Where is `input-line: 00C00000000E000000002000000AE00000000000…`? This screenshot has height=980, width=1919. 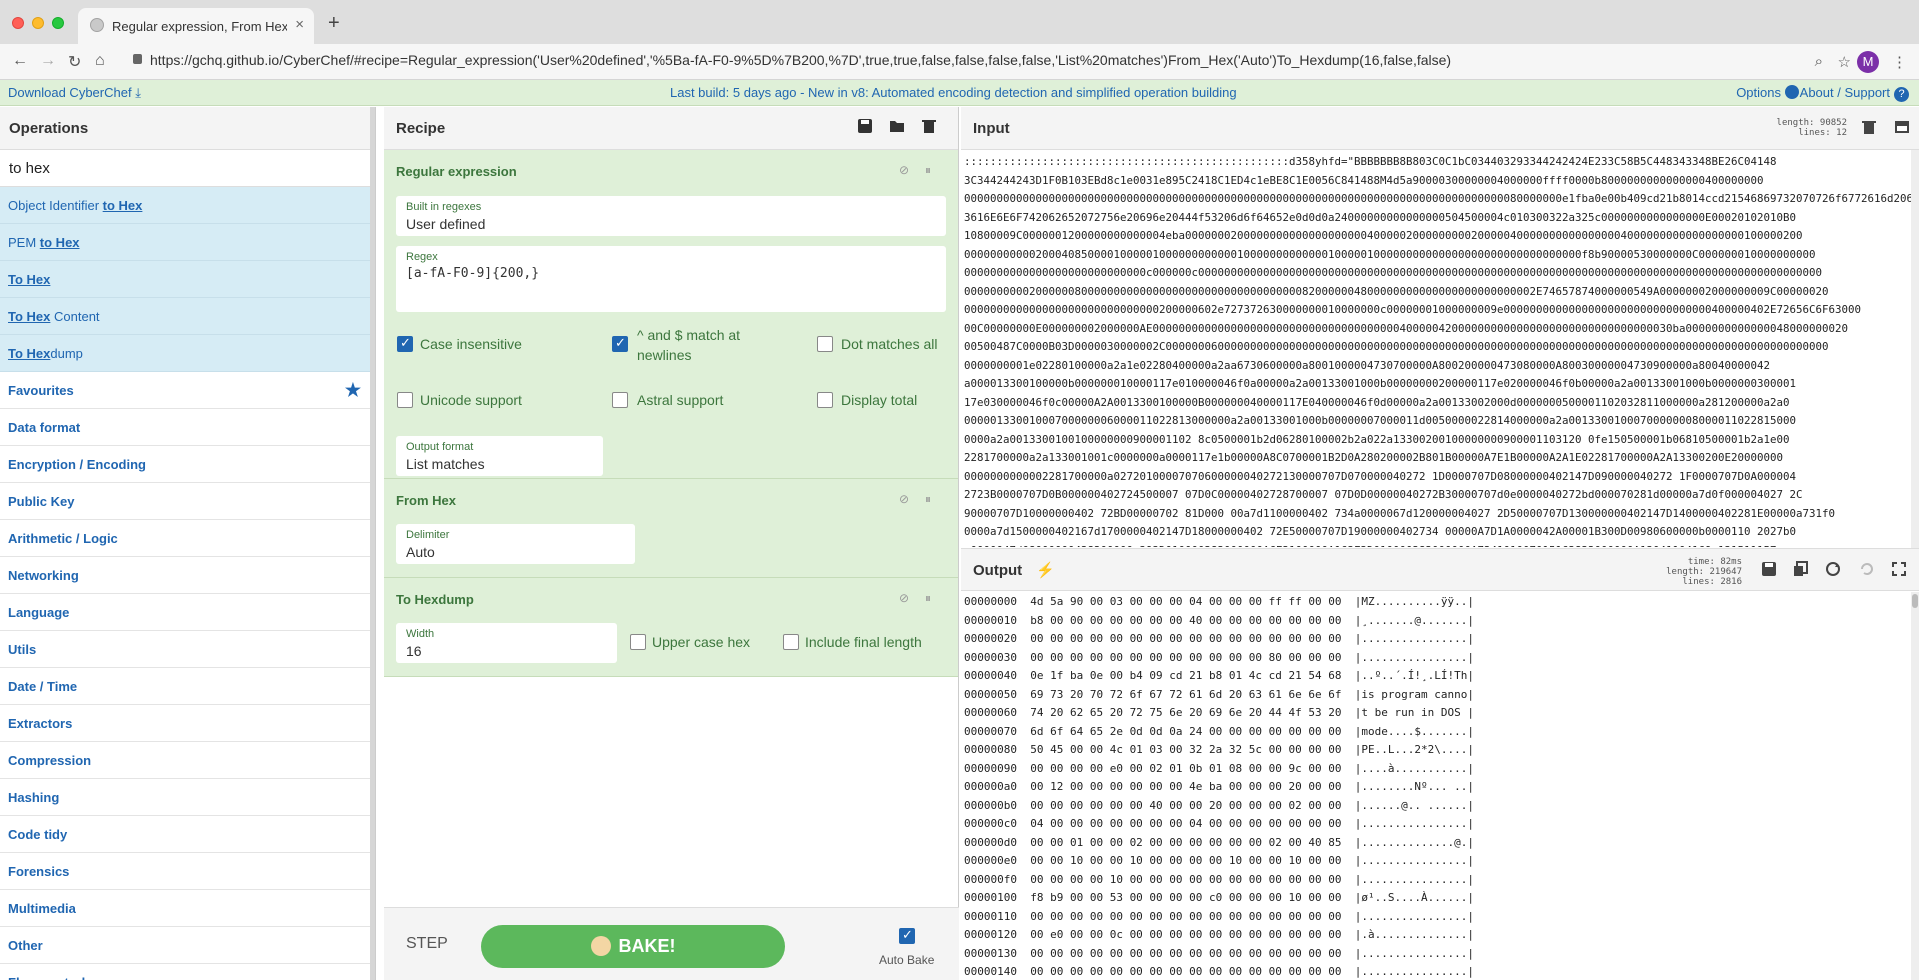
input-line: 00C00000000E000000002000000AE00000000000… is located at coordinates (1406, 328).